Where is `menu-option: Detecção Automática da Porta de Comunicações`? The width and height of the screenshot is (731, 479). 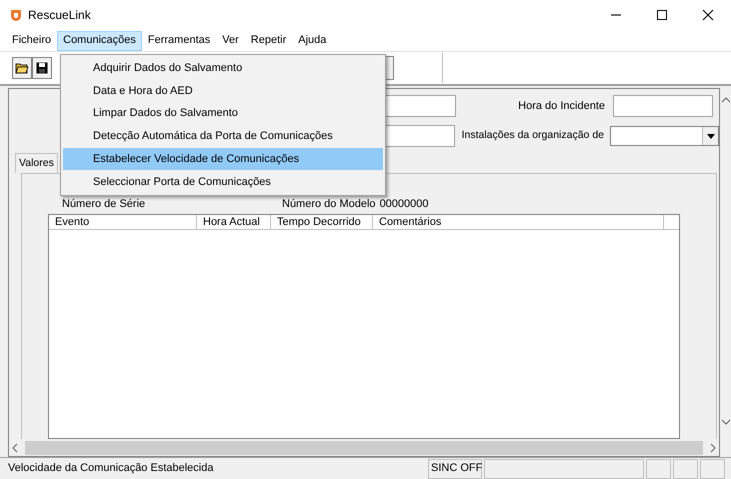 menu-option: Detecção Automática da Porta de Comunicações is located at coordinates (223, 136).